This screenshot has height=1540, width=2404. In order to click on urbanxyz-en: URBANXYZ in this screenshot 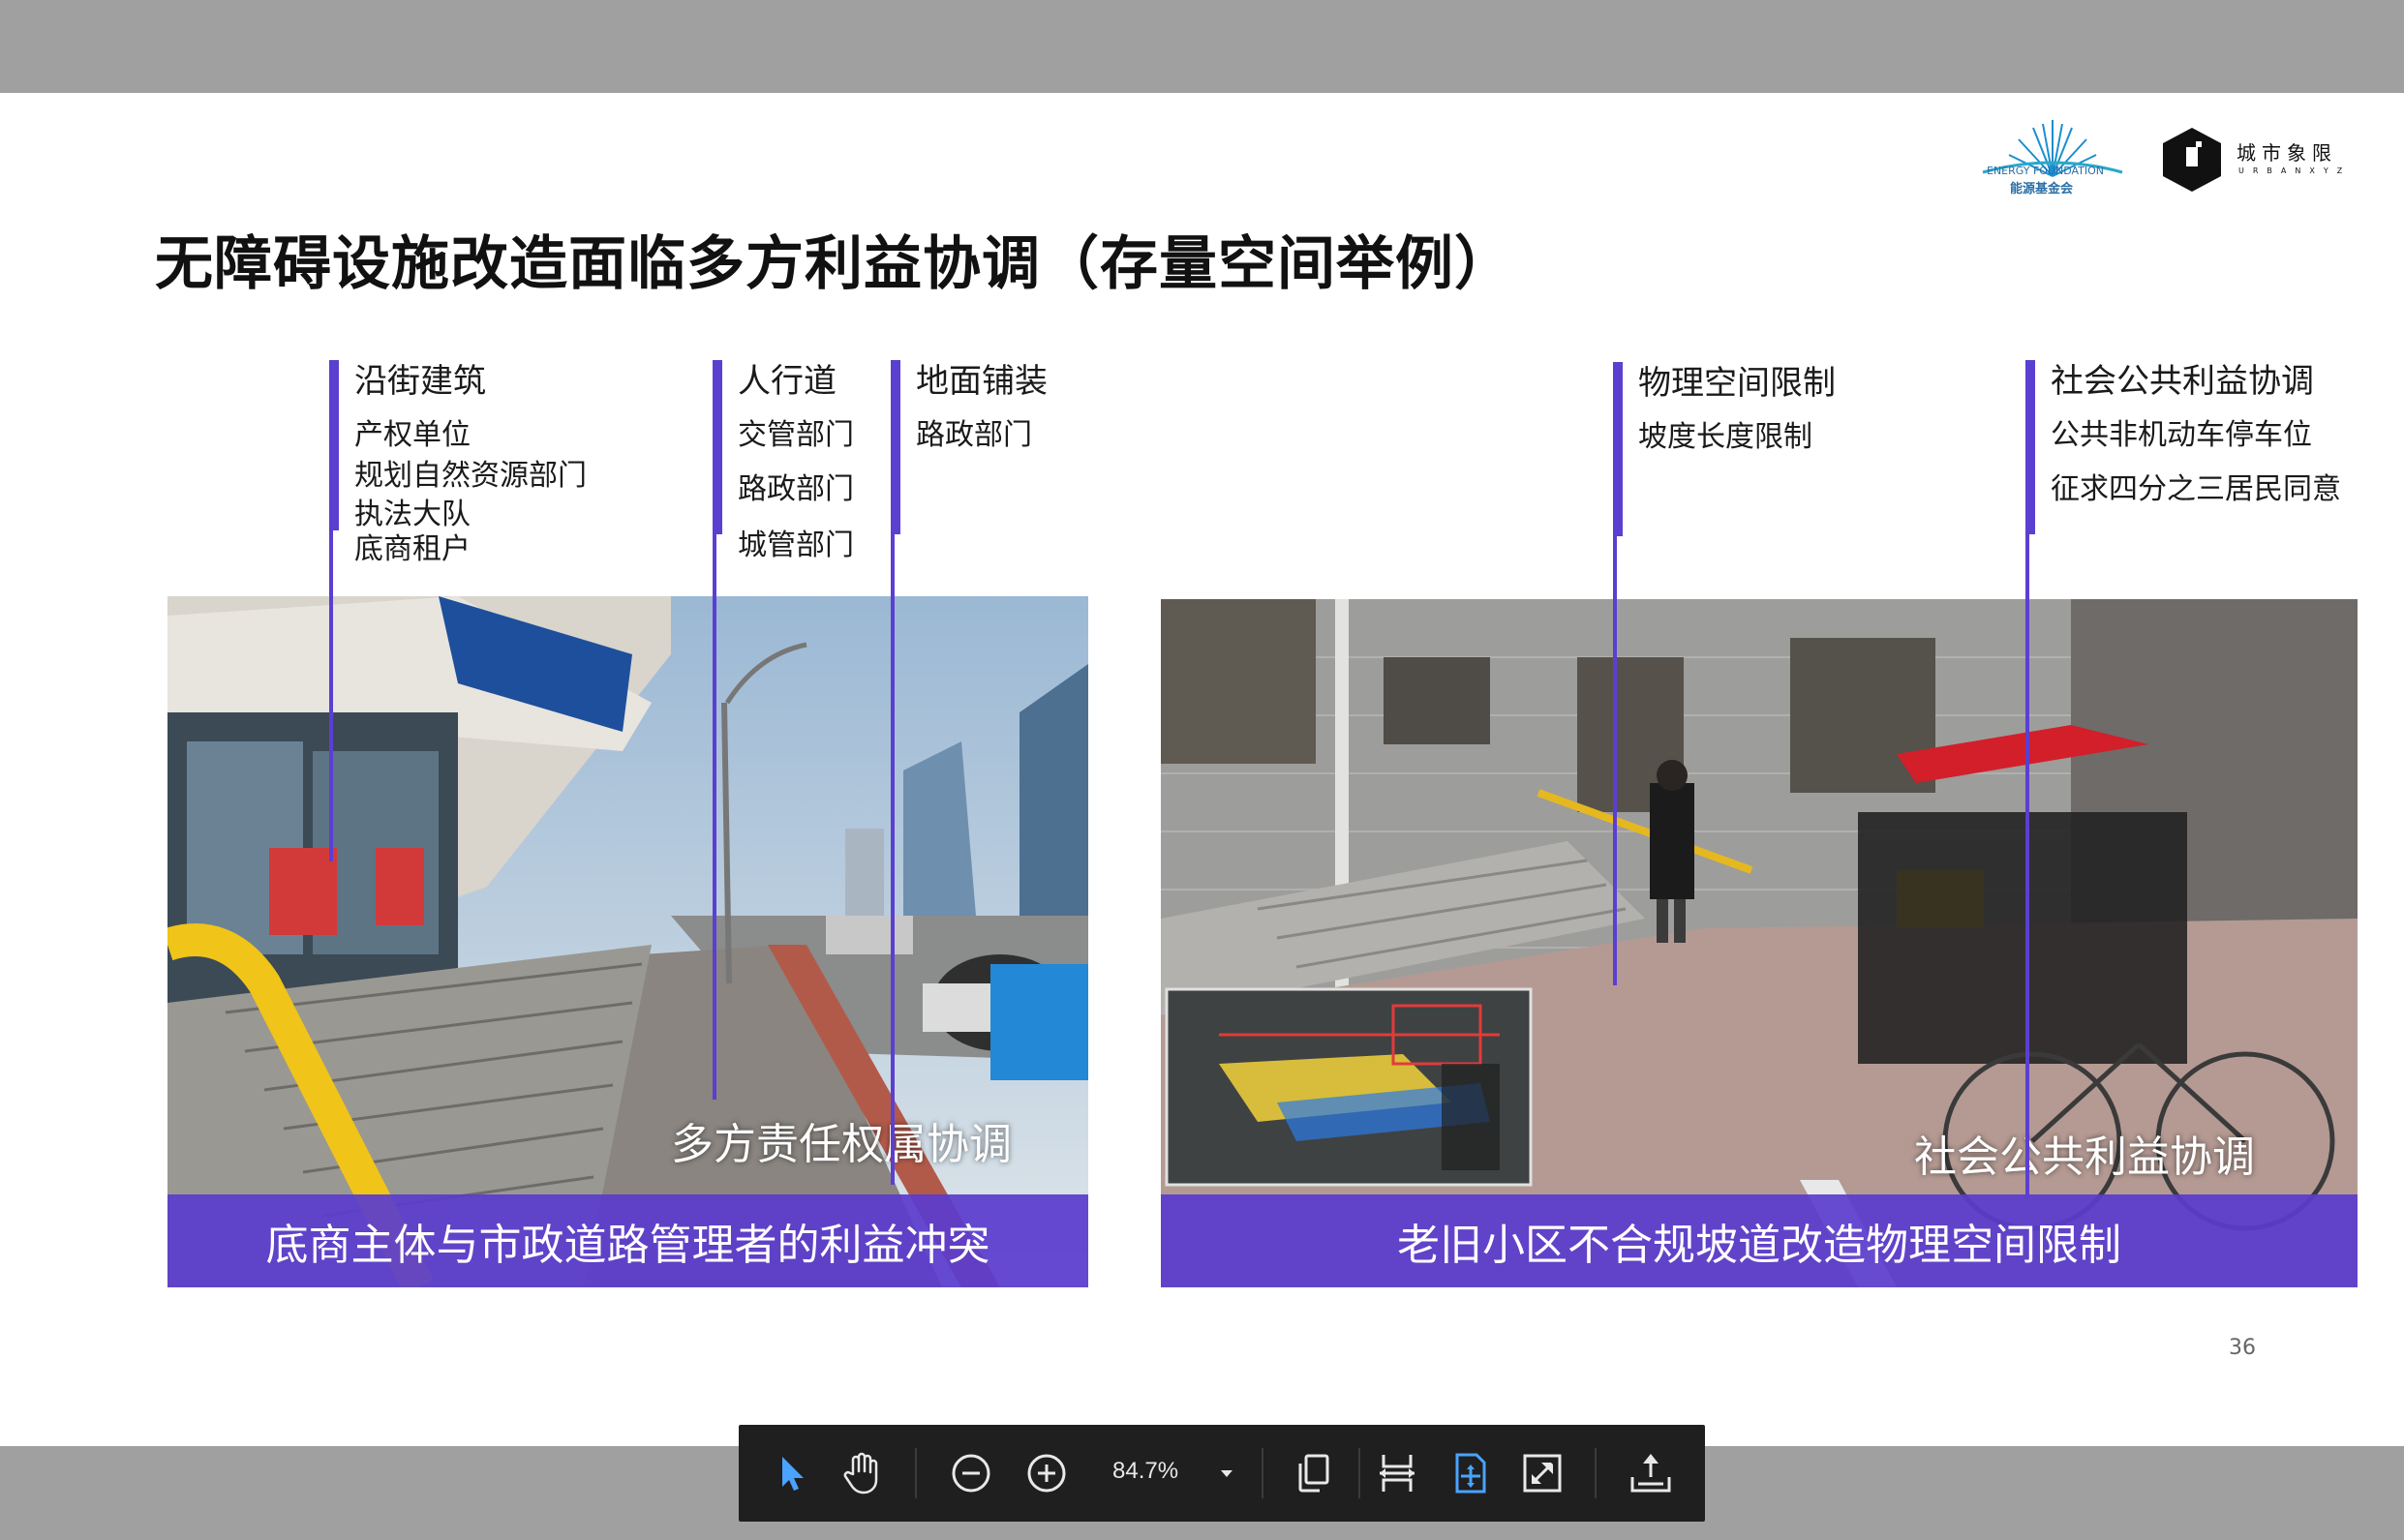, I will do `click(2295, 170)`.